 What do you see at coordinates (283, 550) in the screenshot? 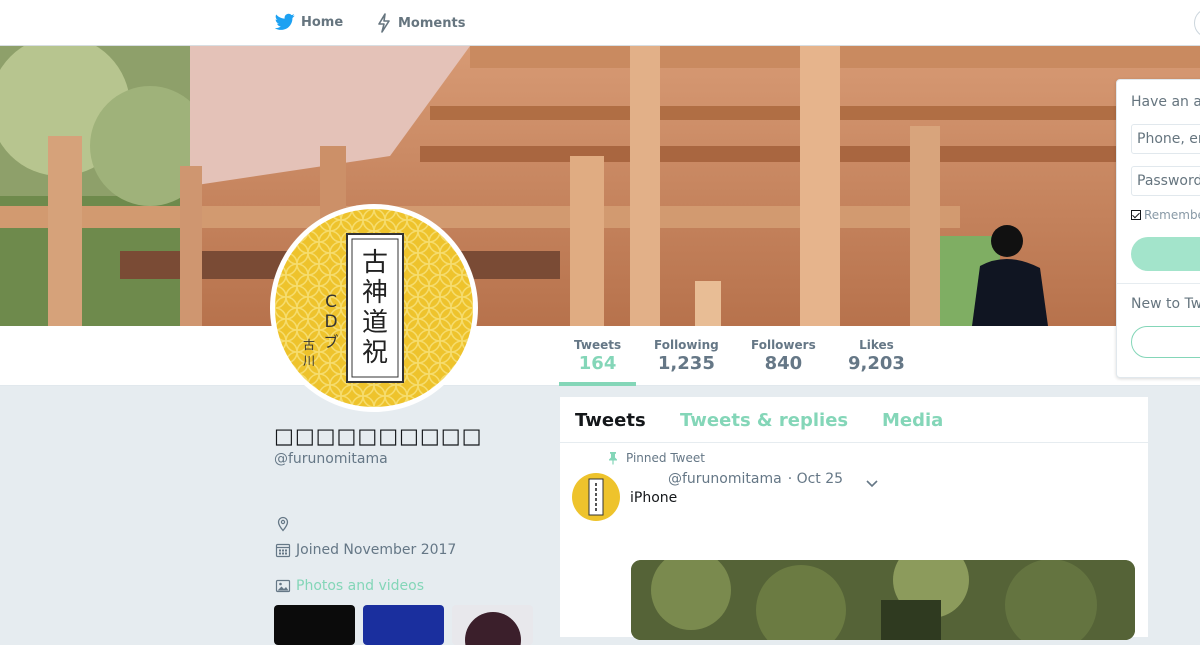
I see `calendar-icon` at bounding box center [283, 550].